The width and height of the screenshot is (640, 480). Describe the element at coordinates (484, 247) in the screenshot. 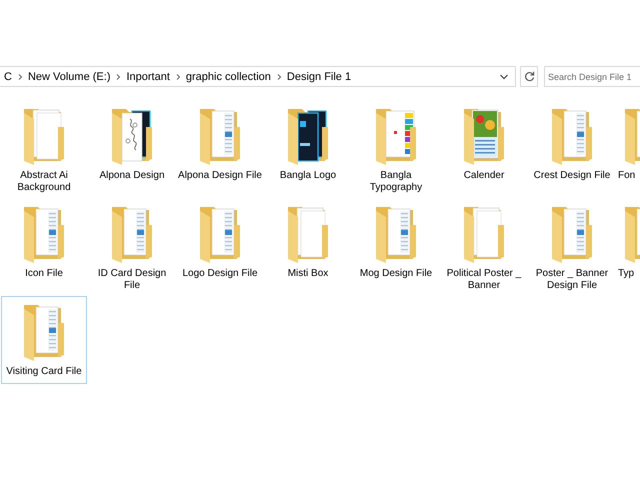

I see `folder-item: Political Poster _ Banner` at that location.